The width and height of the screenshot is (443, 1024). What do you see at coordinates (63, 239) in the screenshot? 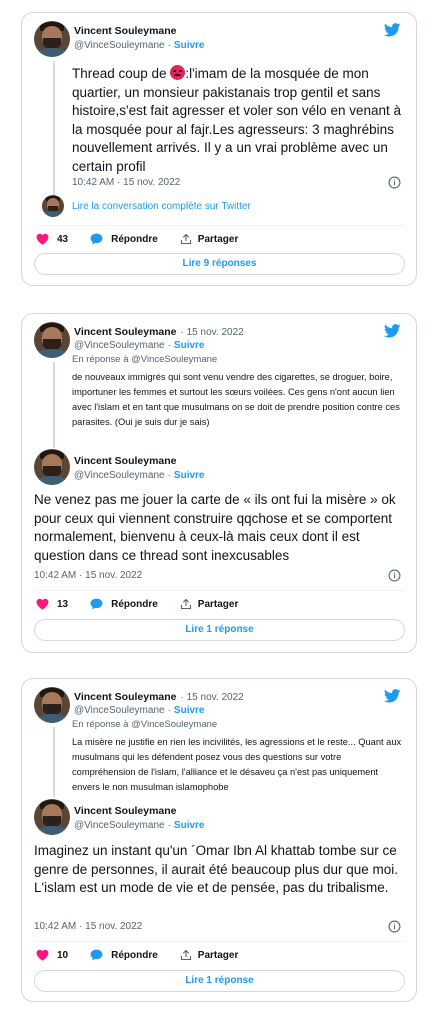
I see `like-count: 43` at bounding box center [63, 239].